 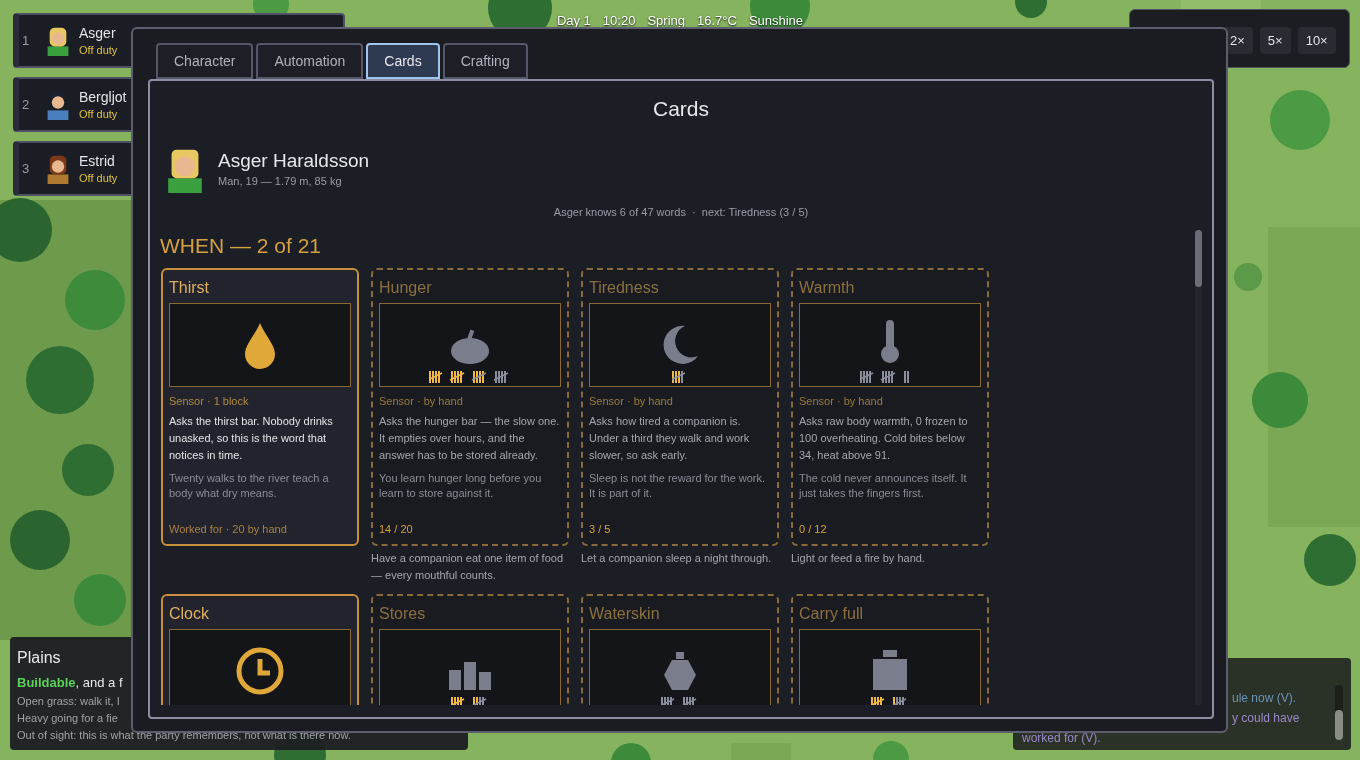 What do you see at coordinates (884, 438) in the screenshot?
I see `card-description: Asks raw body warmth, 0 frozen to 100 overheating. Cold bites below 34, heat above 91.` at bounding box center [884, 438].